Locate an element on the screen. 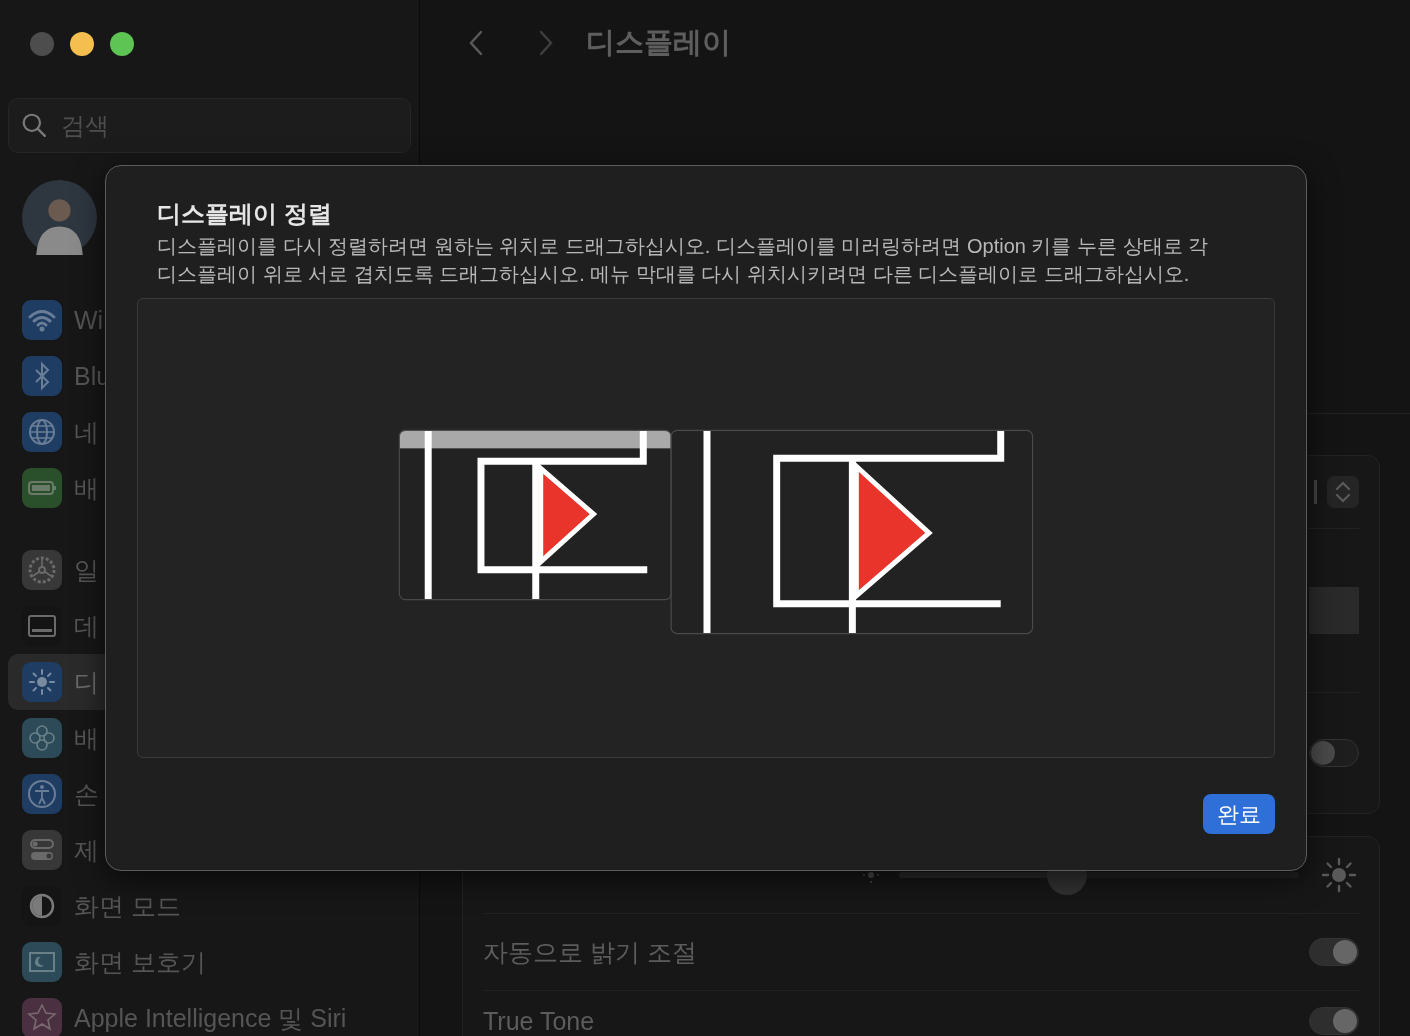  preview-thumbnail is located at coordinates (1334, 610).